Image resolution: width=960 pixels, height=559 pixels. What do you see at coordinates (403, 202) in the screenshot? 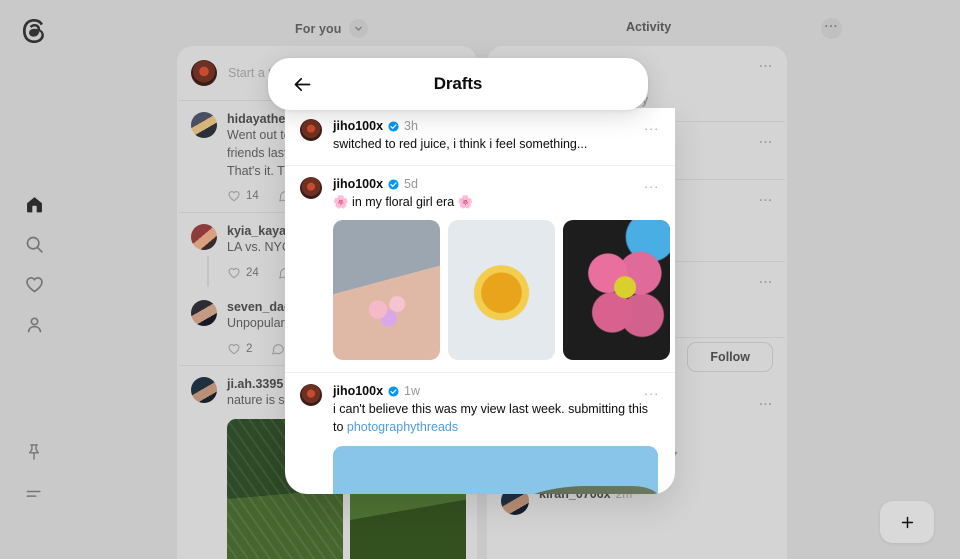
I see `draft-text: 🌸 in my floral girl era 🌸` at bounding box center [403, 202].